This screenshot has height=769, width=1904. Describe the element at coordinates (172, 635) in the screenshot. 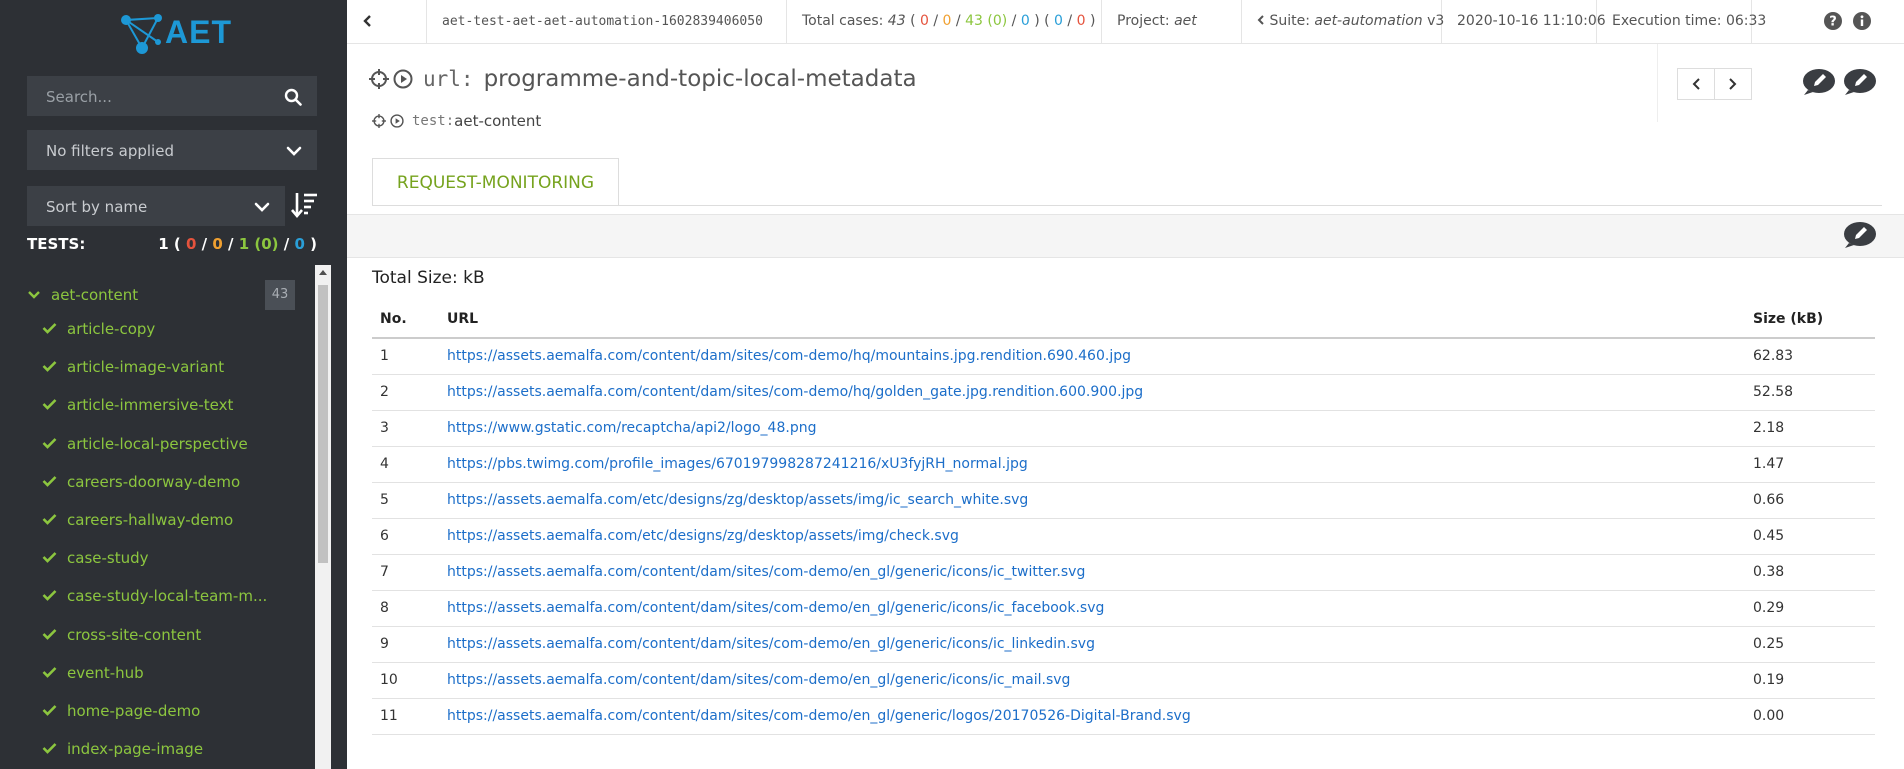

I see `test-item: cross-site-content` at that location.